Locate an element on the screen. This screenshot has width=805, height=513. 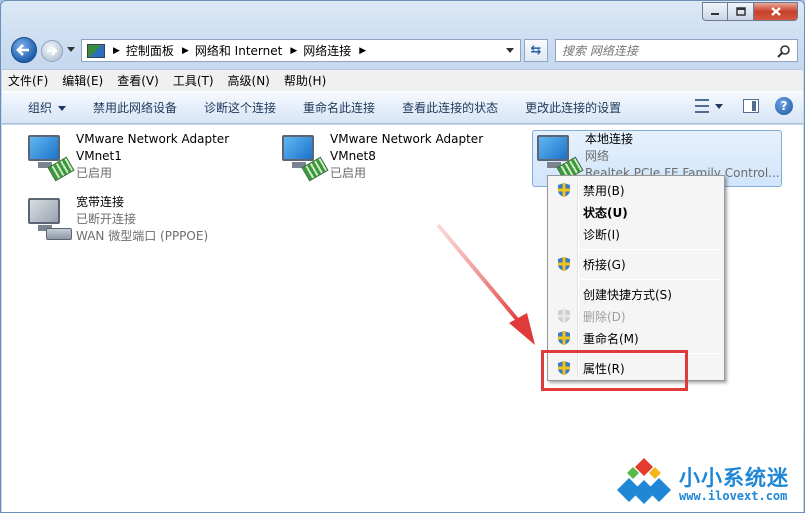
watermark-name: 小小系统迷 is located at coordinates (734, 478).